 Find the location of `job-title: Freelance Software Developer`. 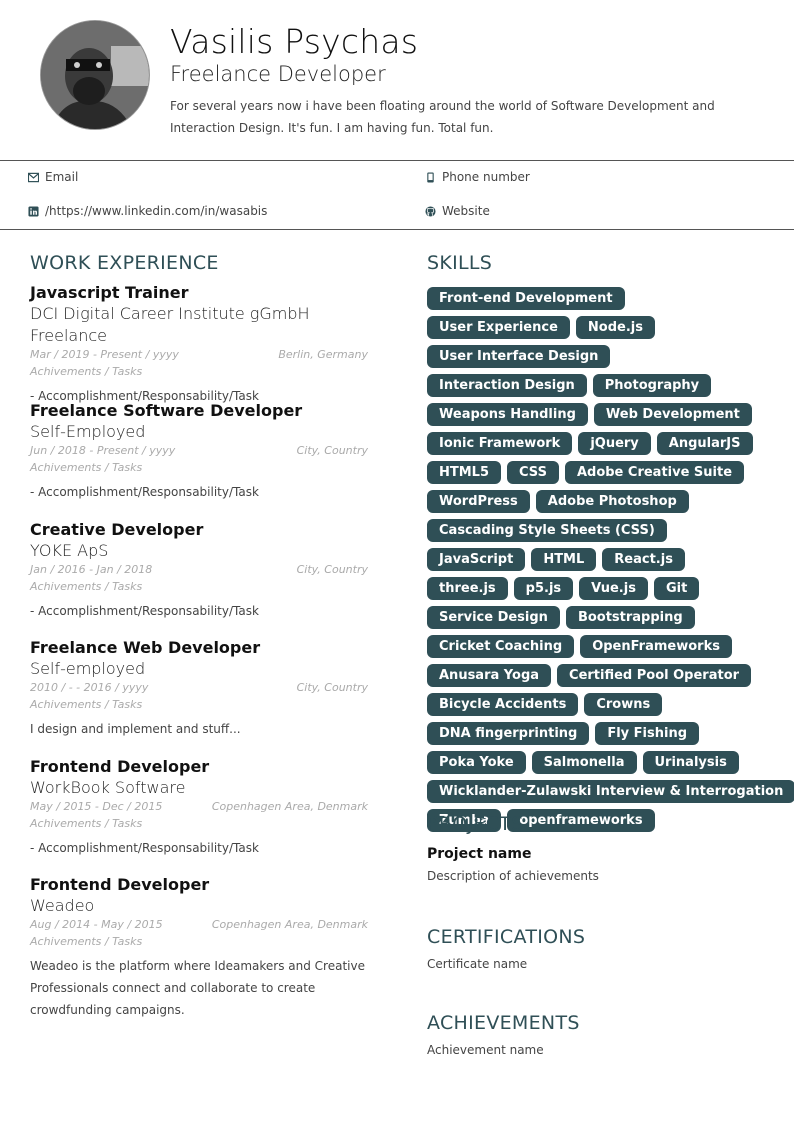

job-title: Freelance Software Developer is located at coordinates (166, 410).